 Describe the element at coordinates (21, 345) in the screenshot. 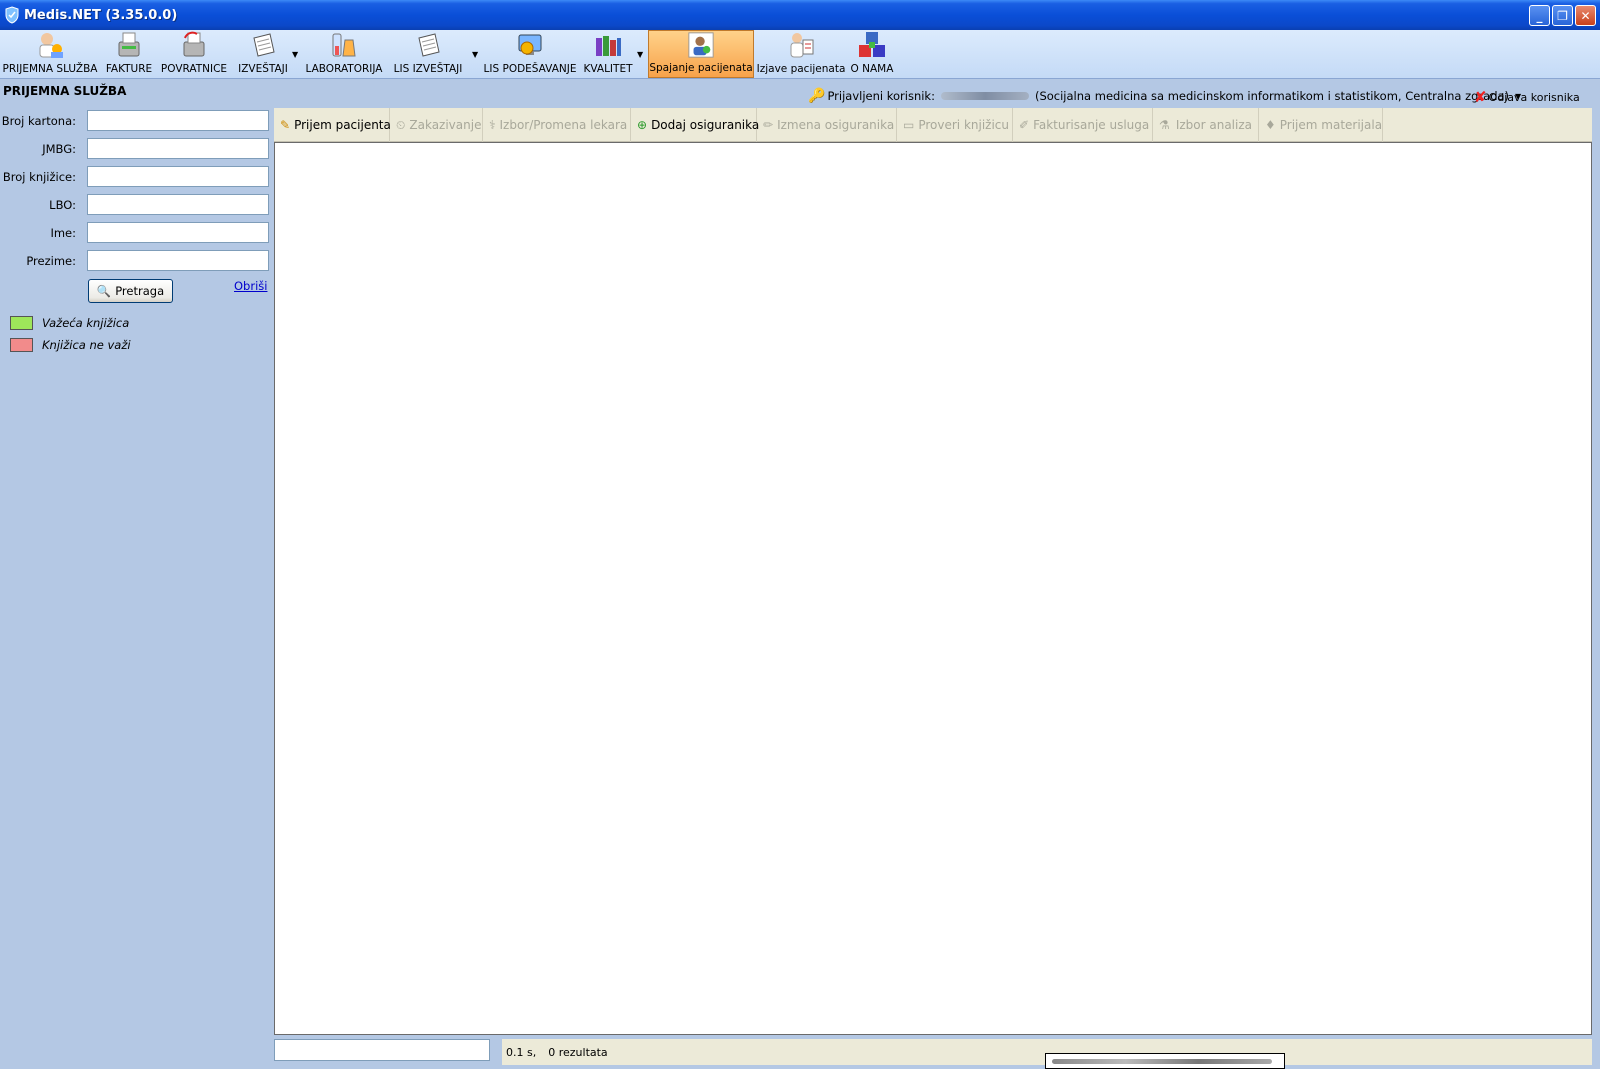

I see `legend-swatch-invalid` at that location.